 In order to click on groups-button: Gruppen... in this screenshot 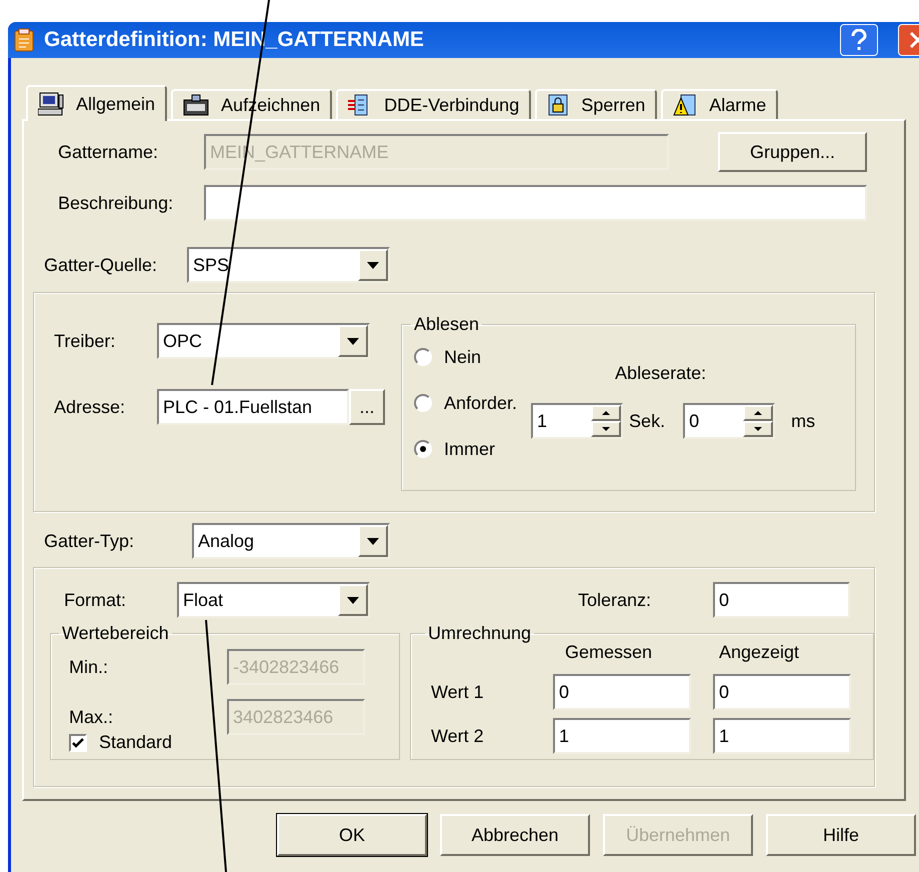, I will do `click(792, 152)`.